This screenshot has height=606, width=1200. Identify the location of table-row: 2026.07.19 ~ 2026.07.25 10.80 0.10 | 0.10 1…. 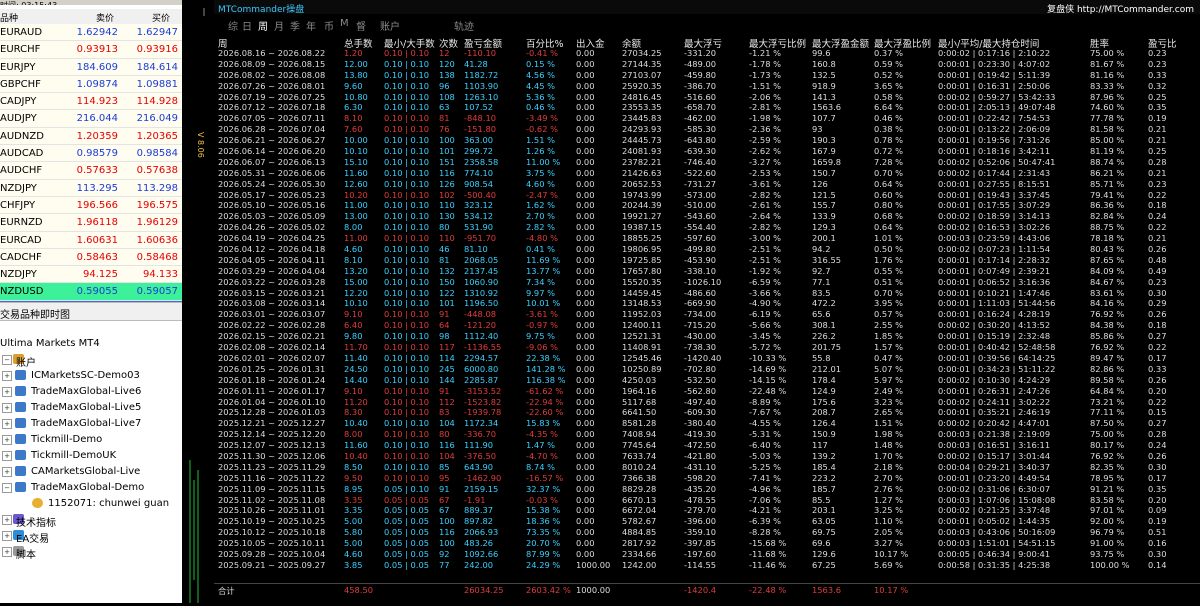
(707, 97).